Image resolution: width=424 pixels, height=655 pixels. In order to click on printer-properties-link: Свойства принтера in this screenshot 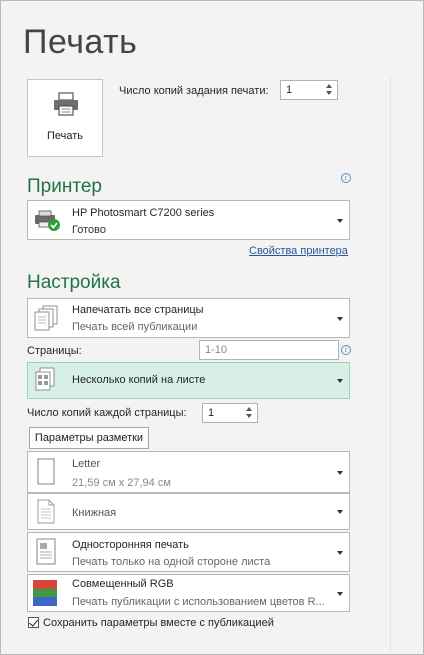, I will do `click(298, 251)`.